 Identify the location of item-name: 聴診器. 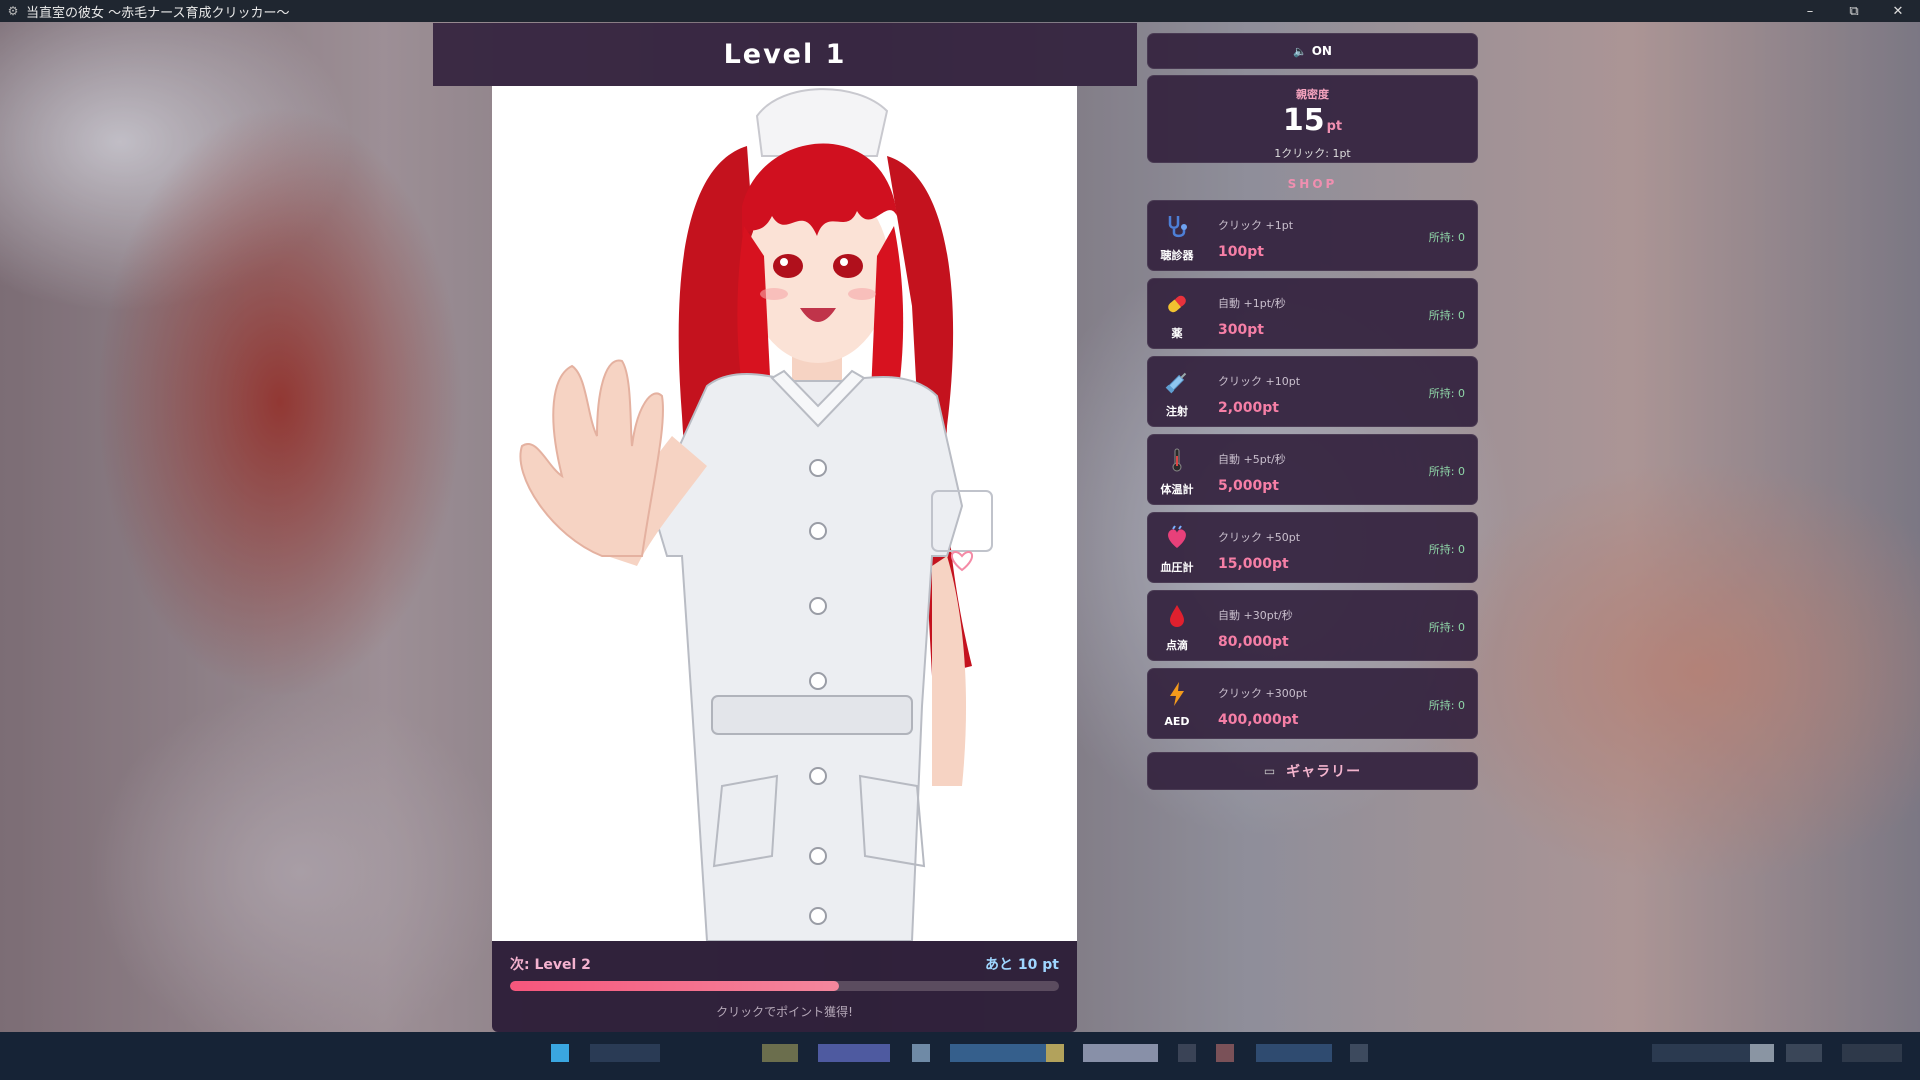
(1177, 255).